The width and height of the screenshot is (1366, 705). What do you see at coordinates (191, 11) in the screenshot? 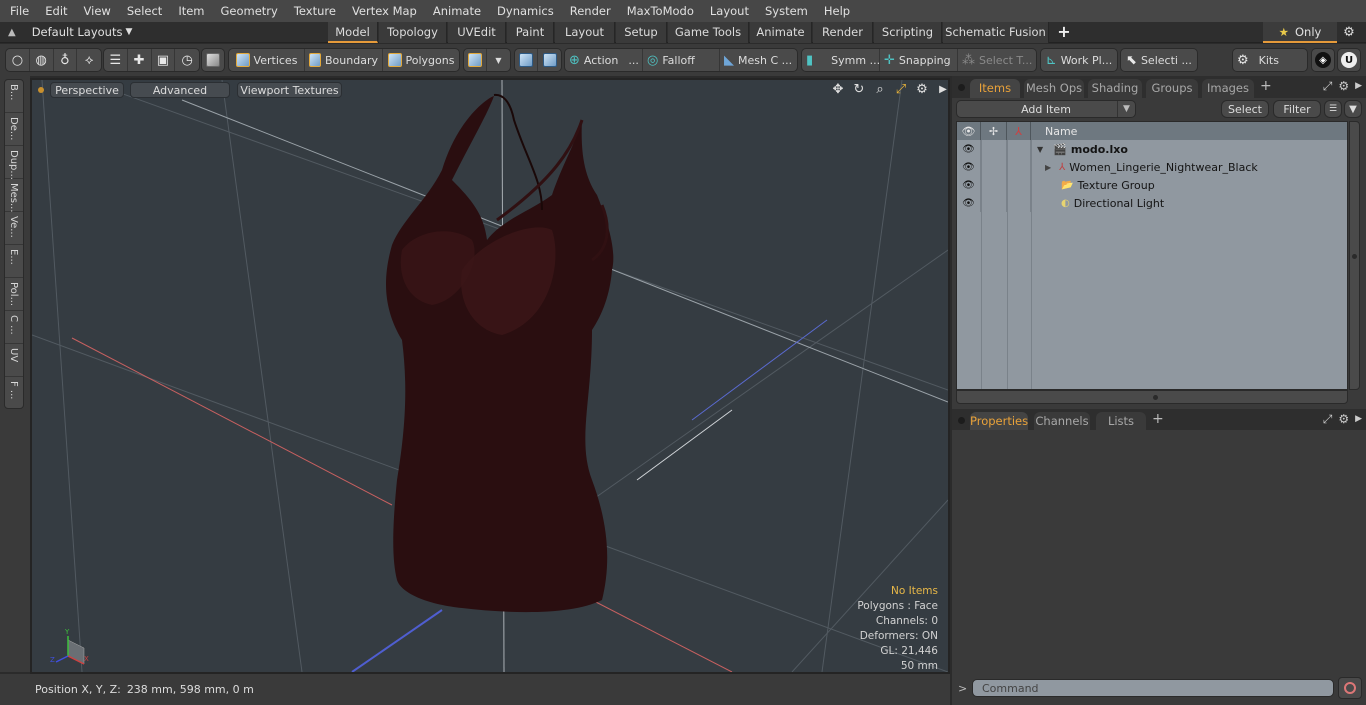
I see `menu-item: Item` at bounding box center [191, 11].